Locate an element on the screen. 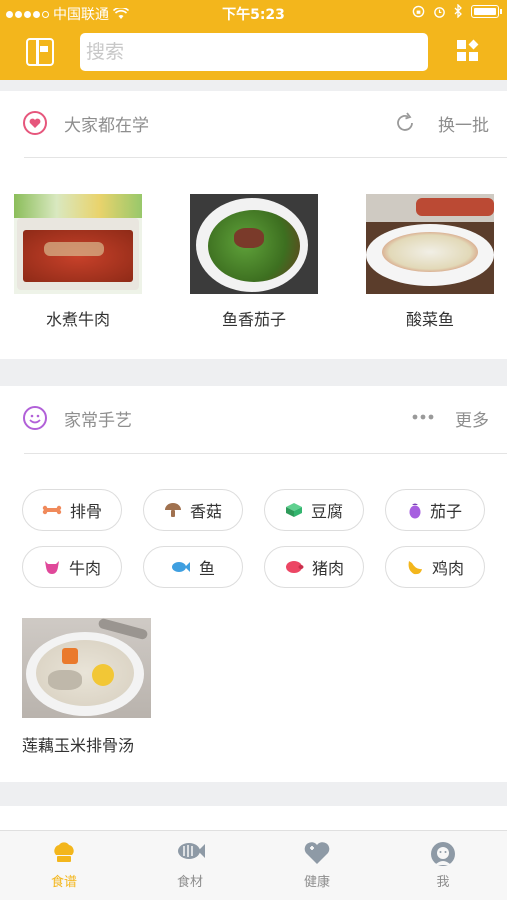  chicken-icon is located at coordinates (415, 568).